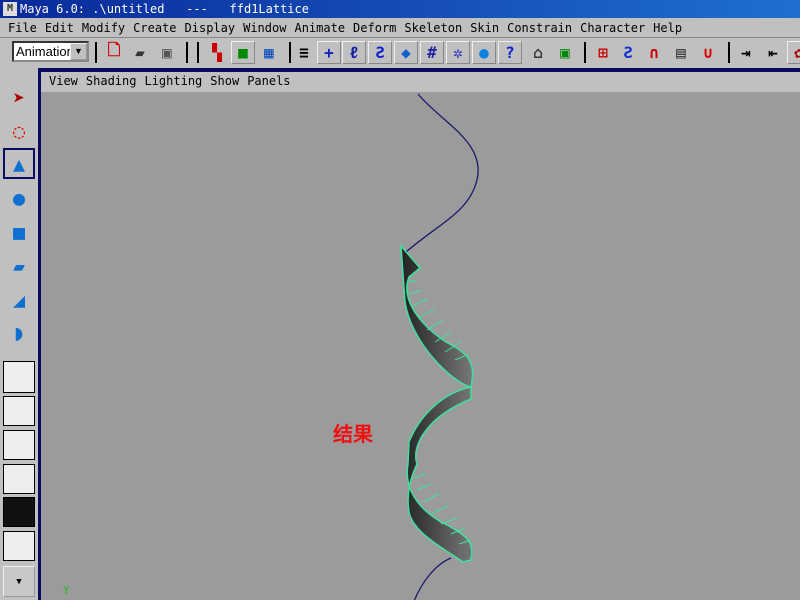  What do you see at coordinates (19, 445) in the screenshot?
I see `outliner-persp-layout-button` at bounding box center [19, 445].